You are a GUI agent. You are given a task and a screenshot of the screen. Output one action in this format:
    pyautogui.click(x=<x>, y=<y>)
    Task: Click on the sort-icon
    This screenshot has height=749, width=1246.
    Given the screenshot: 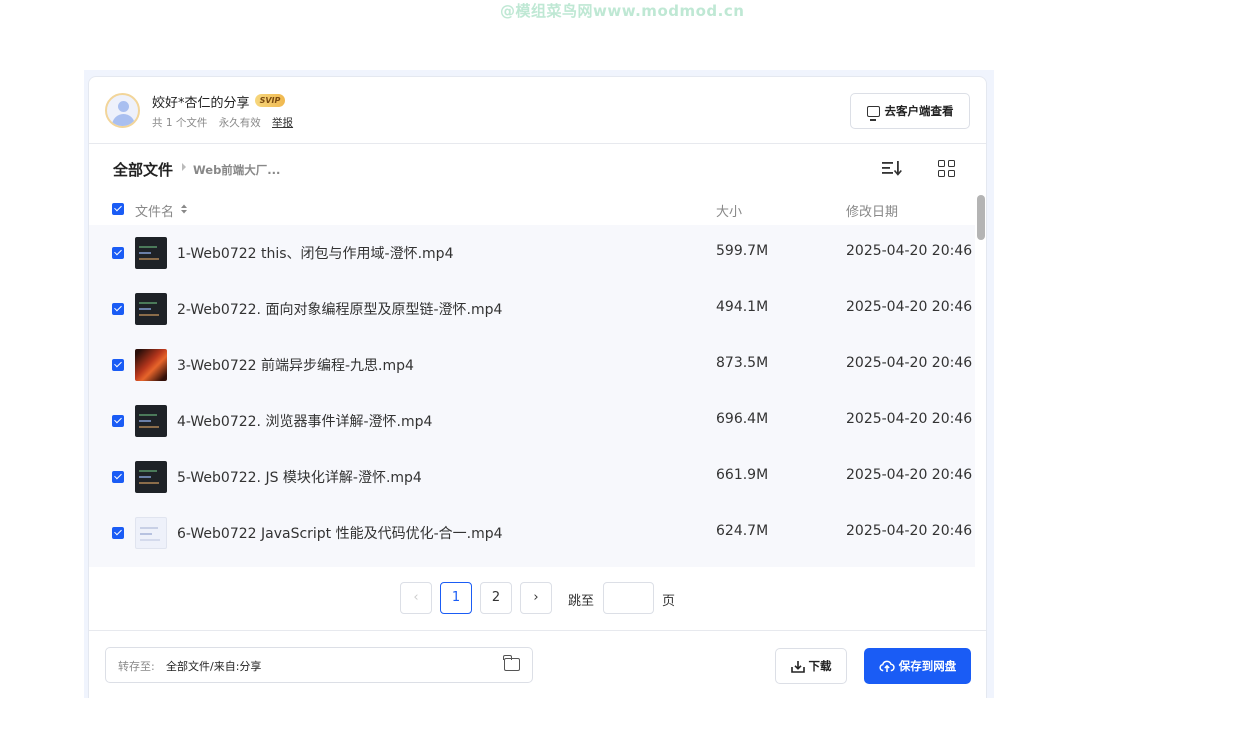 What is the action you would take?
    pyautogui.click(x=892, y=168)
    